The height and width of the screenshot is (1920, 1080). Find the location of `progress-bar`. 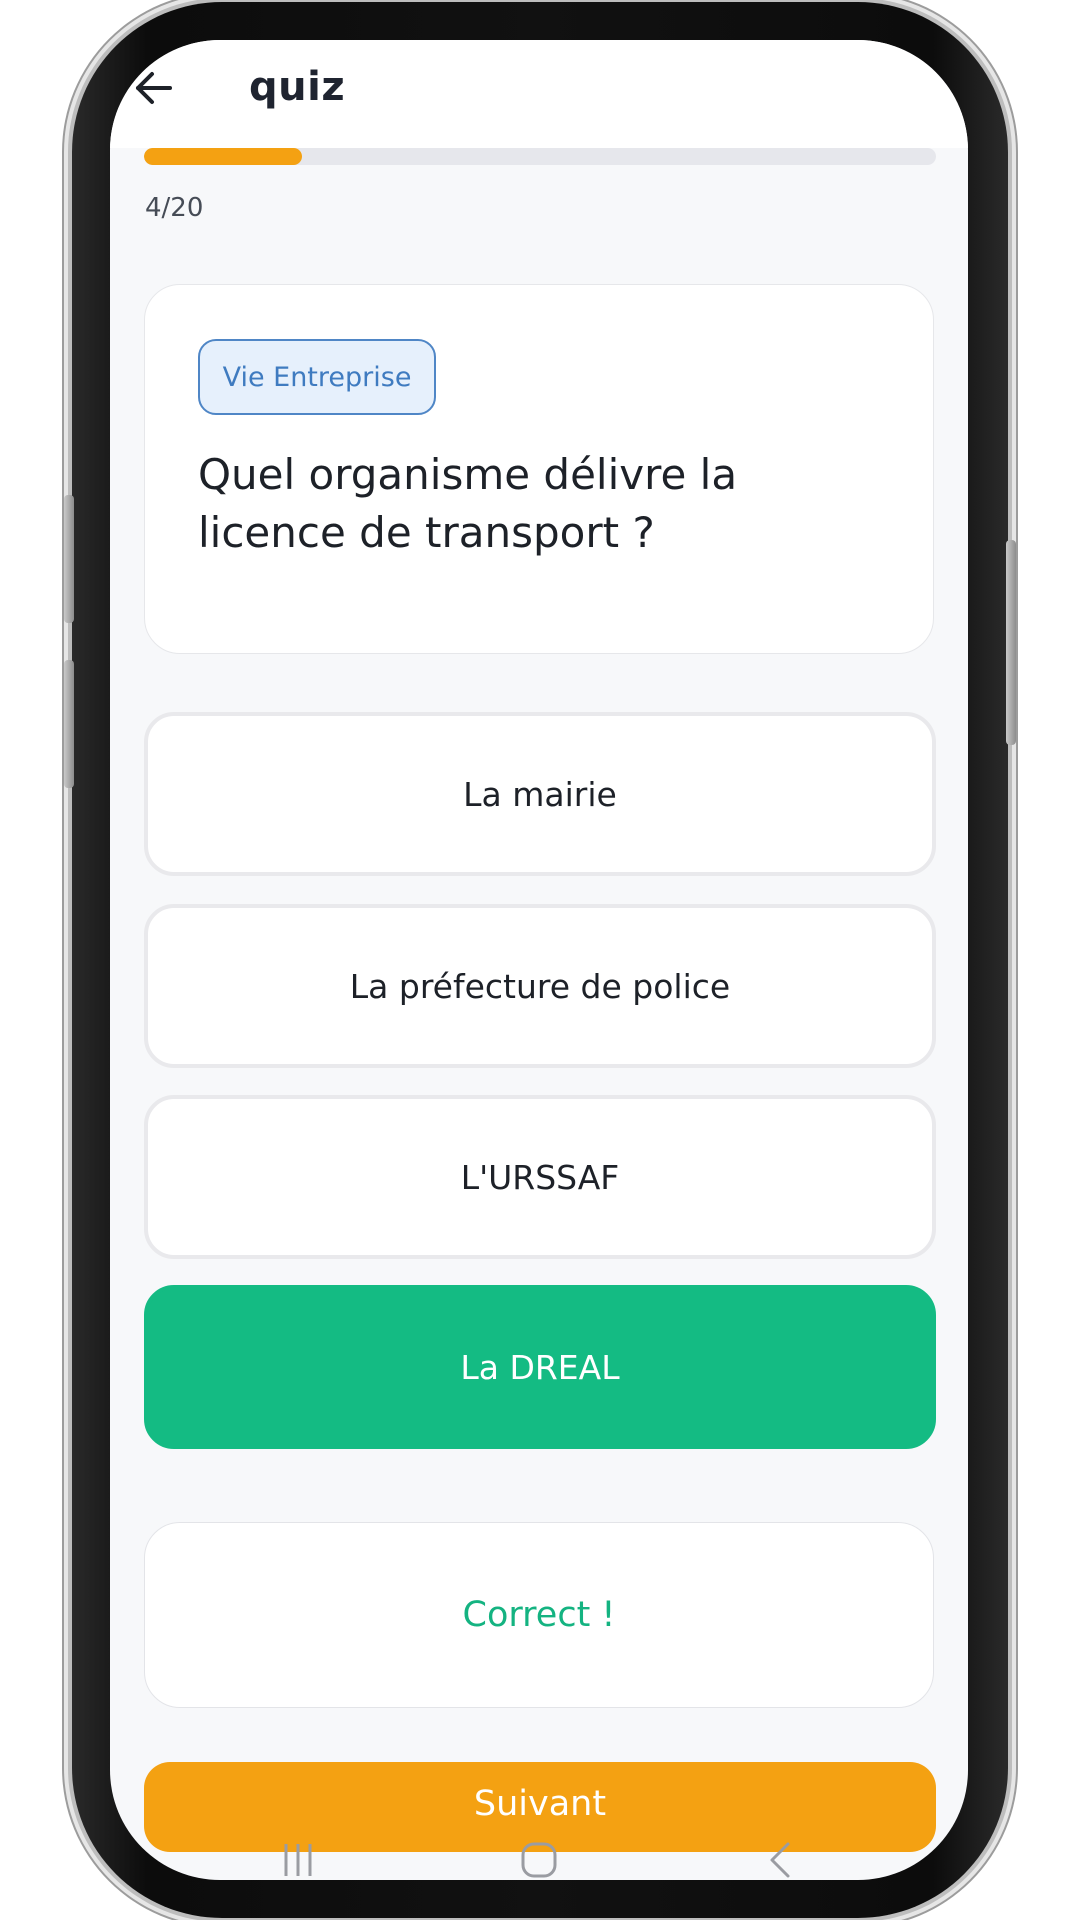

progress-bar is located at coordinates (540, 156).